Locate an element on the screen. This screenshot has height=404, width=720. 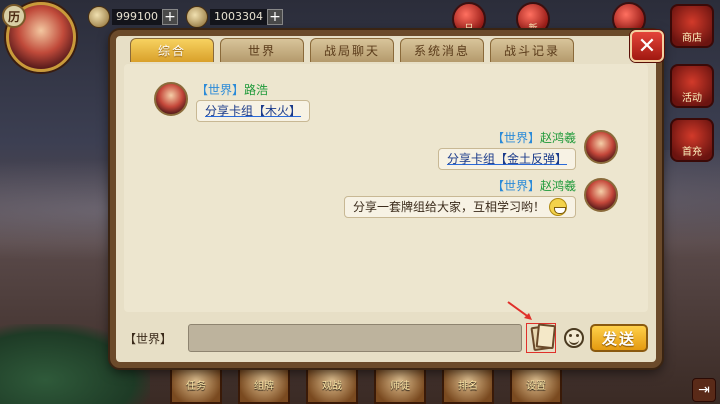
resource-gold: 999100 + is located at coordinates (133, 17).